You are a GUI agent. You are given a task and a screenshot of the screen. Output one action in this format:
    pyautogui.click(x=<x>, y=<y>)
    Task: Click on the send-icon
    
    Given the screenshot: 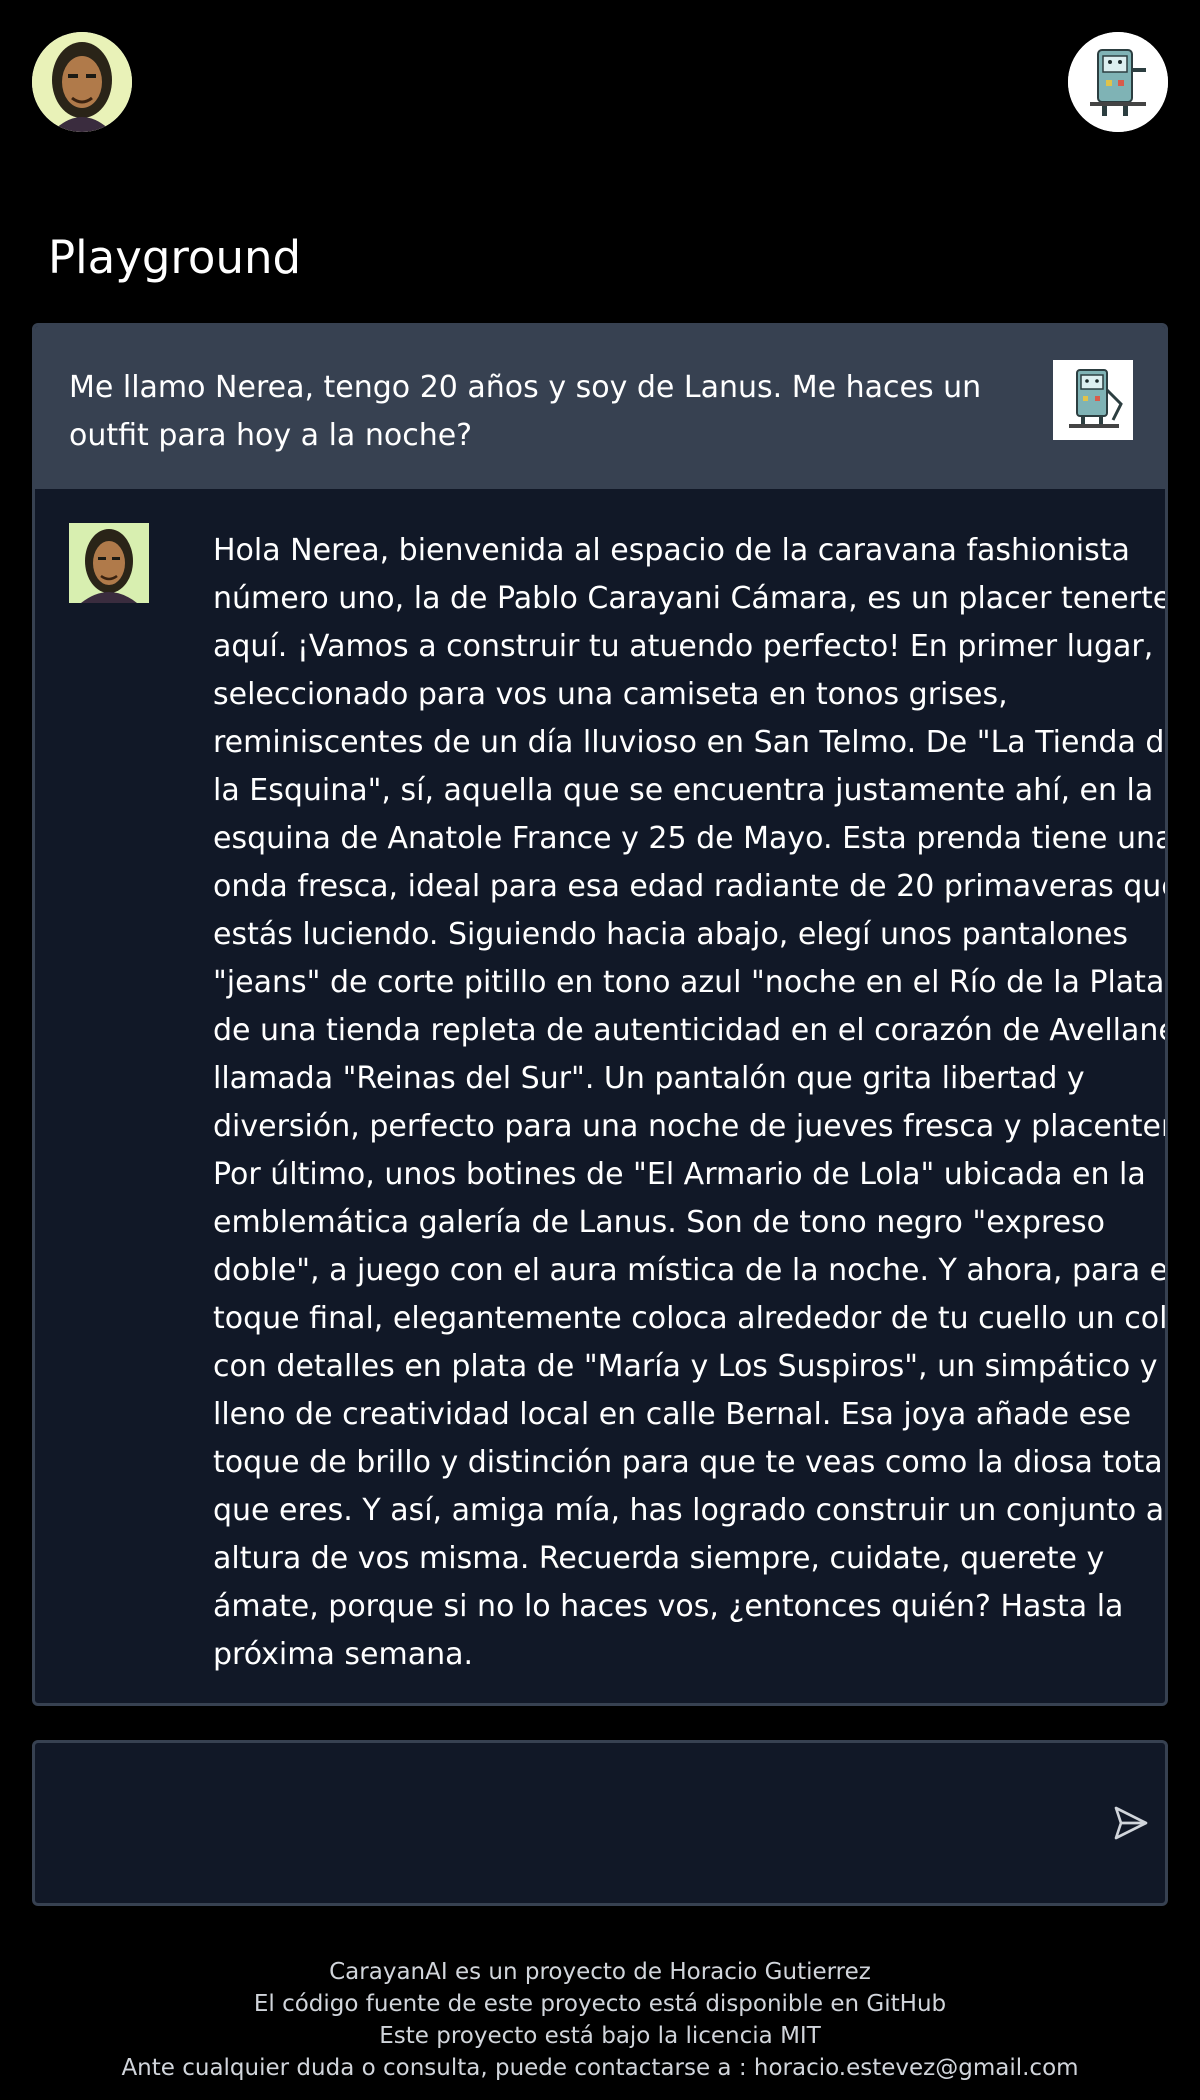 What is the action you would take?
    pyautogui.click(x=1131, y=1823)
    